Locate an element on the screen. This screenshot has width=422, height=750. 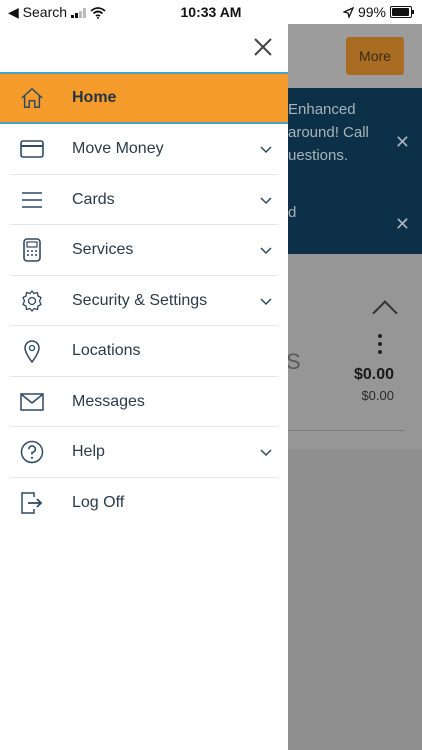
kebab-menu-icon is located at coordinates (380, 344).